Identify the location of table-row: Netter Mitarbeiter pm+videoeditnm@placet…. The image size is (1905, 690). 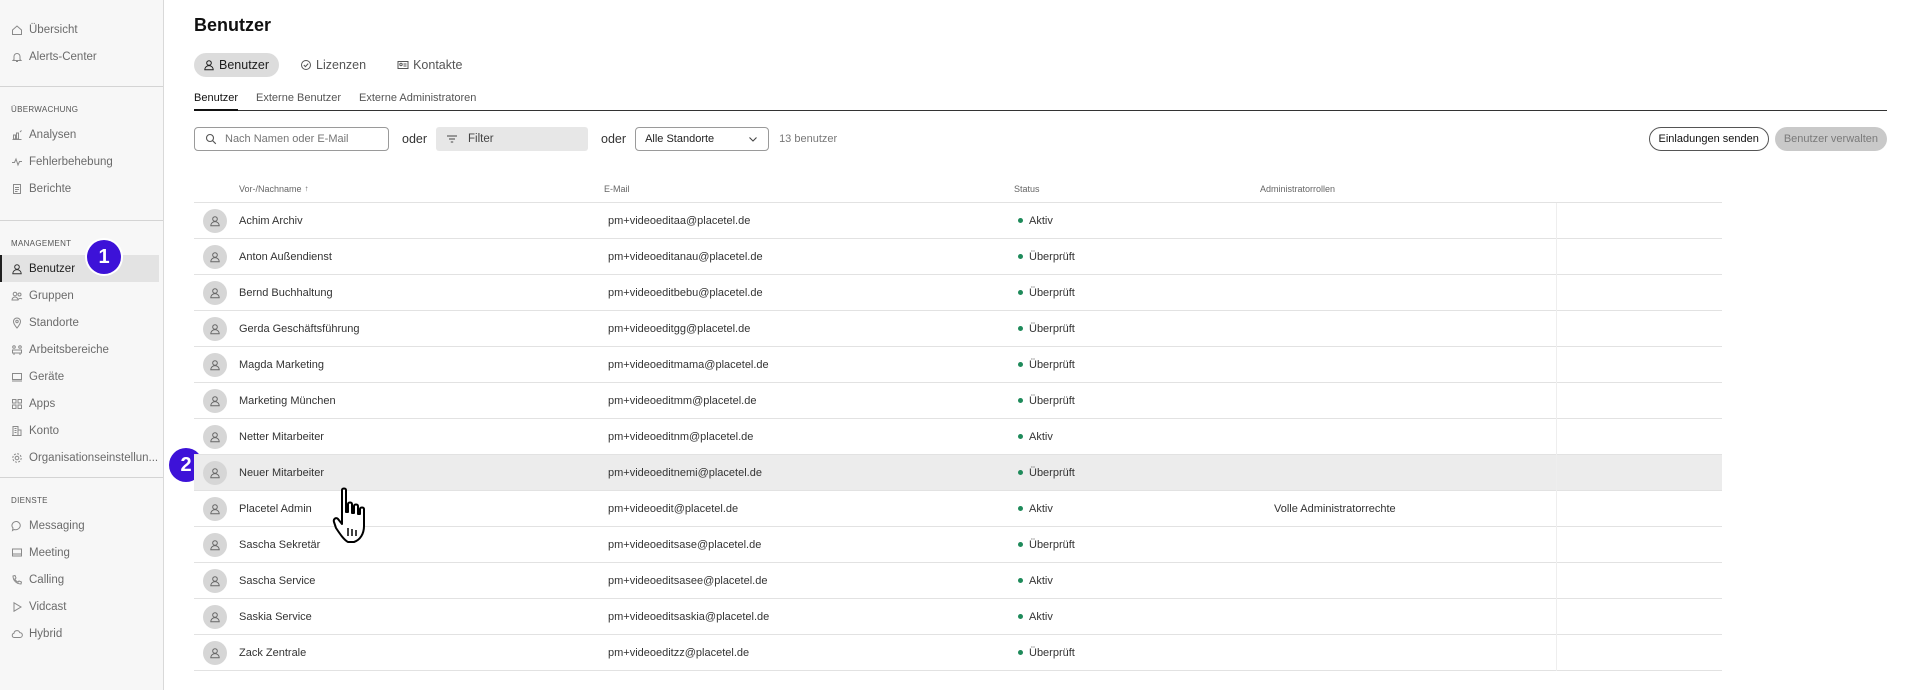
(958, 436).